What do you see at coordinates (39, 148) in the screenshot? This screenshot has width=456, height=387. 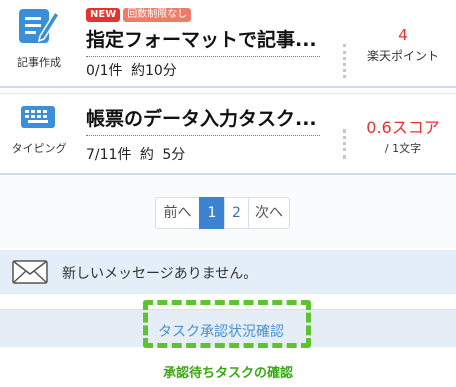 I see `task-category-label: タイピング` at bounding box center [39, 148].